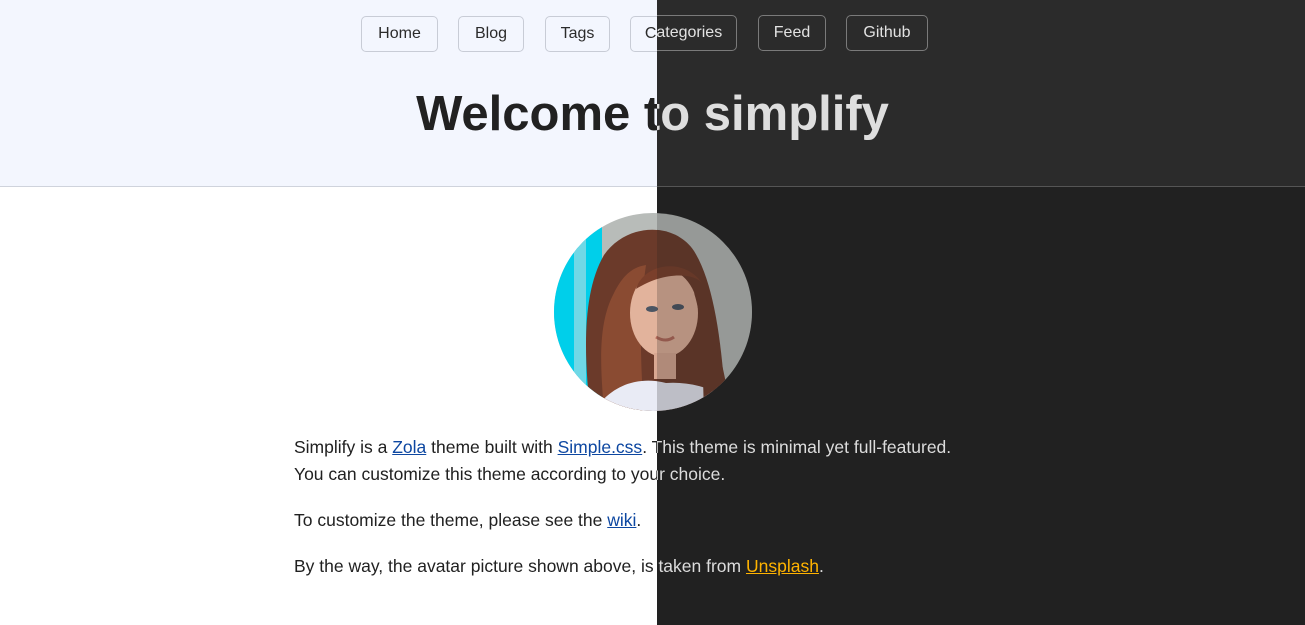 The width and height of the screenshot is (1305, 625). Describe the element at coordinates (577, 34) in the screenshot. I see `nav-tags: Tags` at that location.